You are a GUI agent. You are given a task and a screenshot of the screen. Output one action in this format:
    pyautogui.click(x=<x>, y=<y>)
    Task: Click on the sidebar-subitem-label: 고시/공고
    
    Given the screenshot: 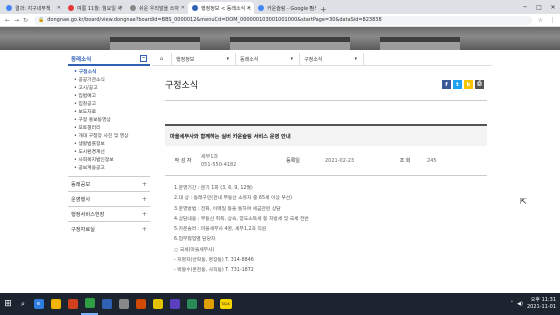 What is the action you would take?
    pyautogui.click(x=88, y=88)
    